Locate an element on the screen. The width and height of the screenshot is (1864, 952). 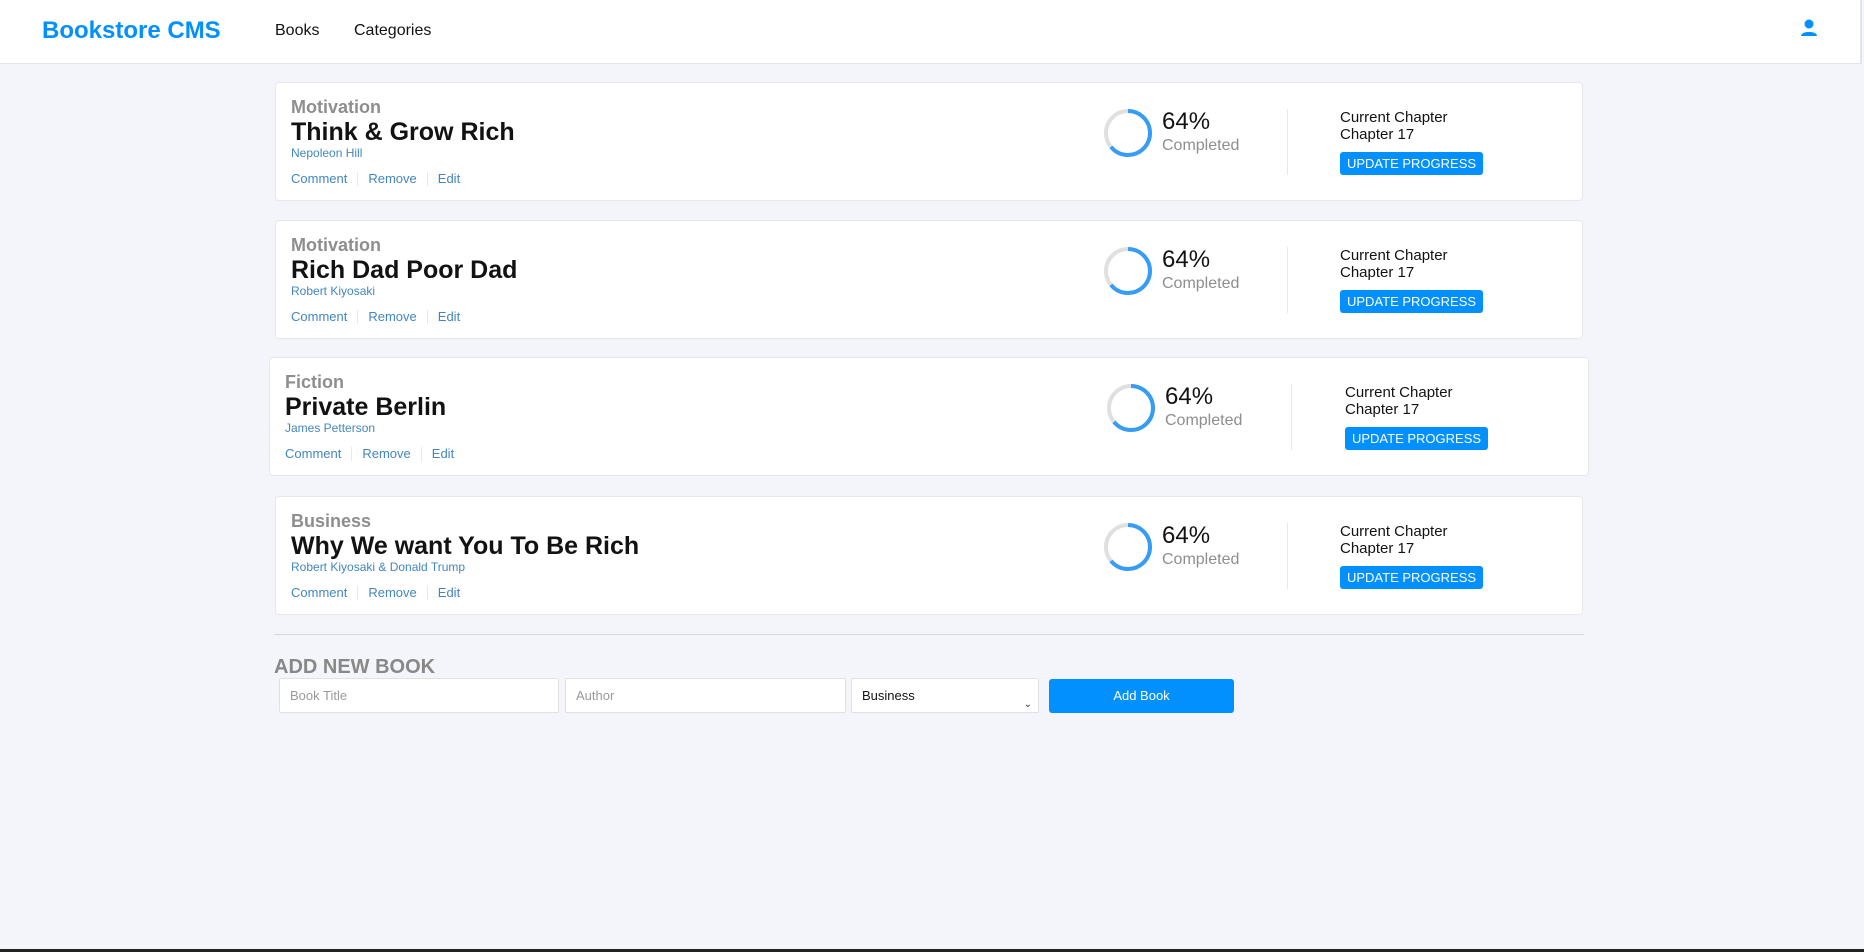
category-selected-value: Business is located at coordinates (888, 695).